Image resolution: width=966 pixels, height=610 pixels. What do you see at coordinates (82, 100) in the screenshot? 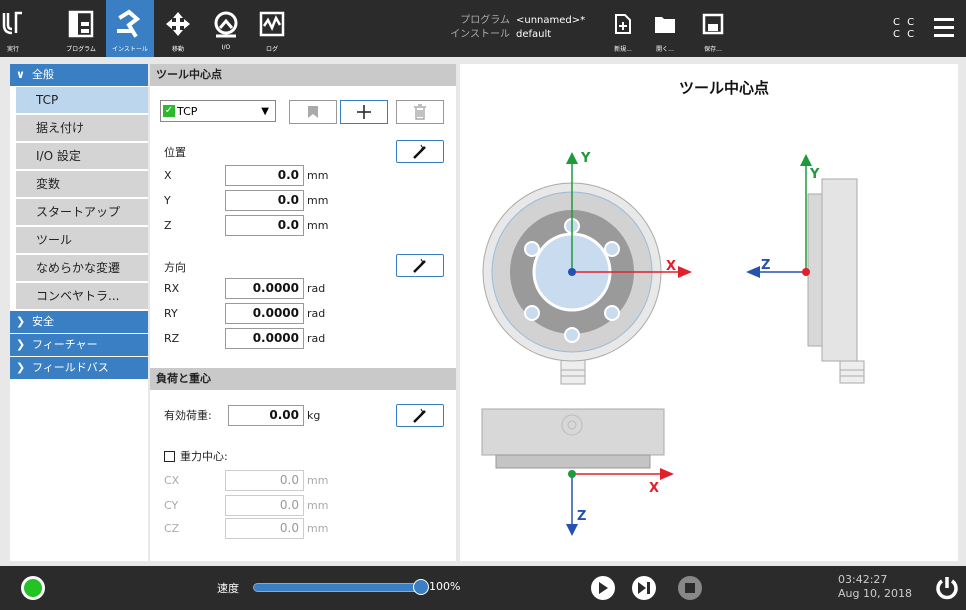
I see `sidebar-item-tcp: TCP` at bounding box center [82, 100].